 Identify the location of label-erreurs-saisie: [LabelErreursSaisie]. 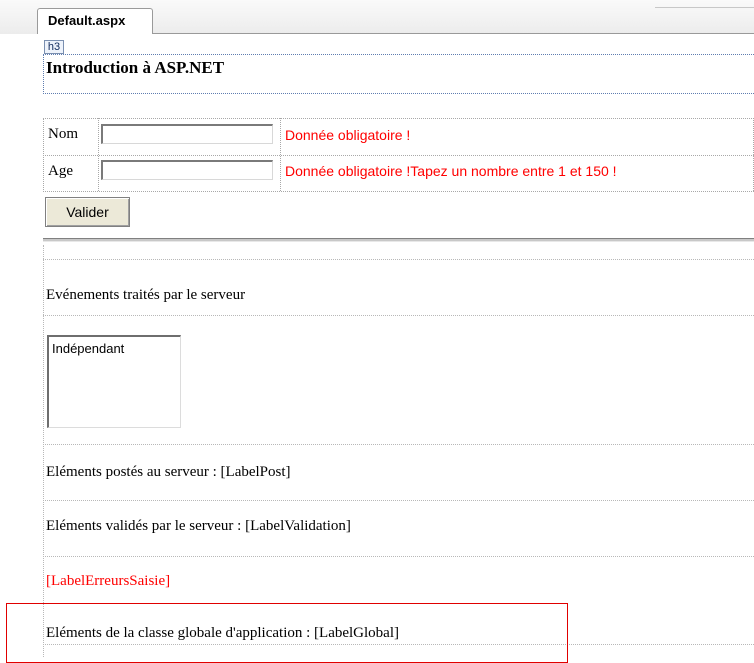
(108, 581).